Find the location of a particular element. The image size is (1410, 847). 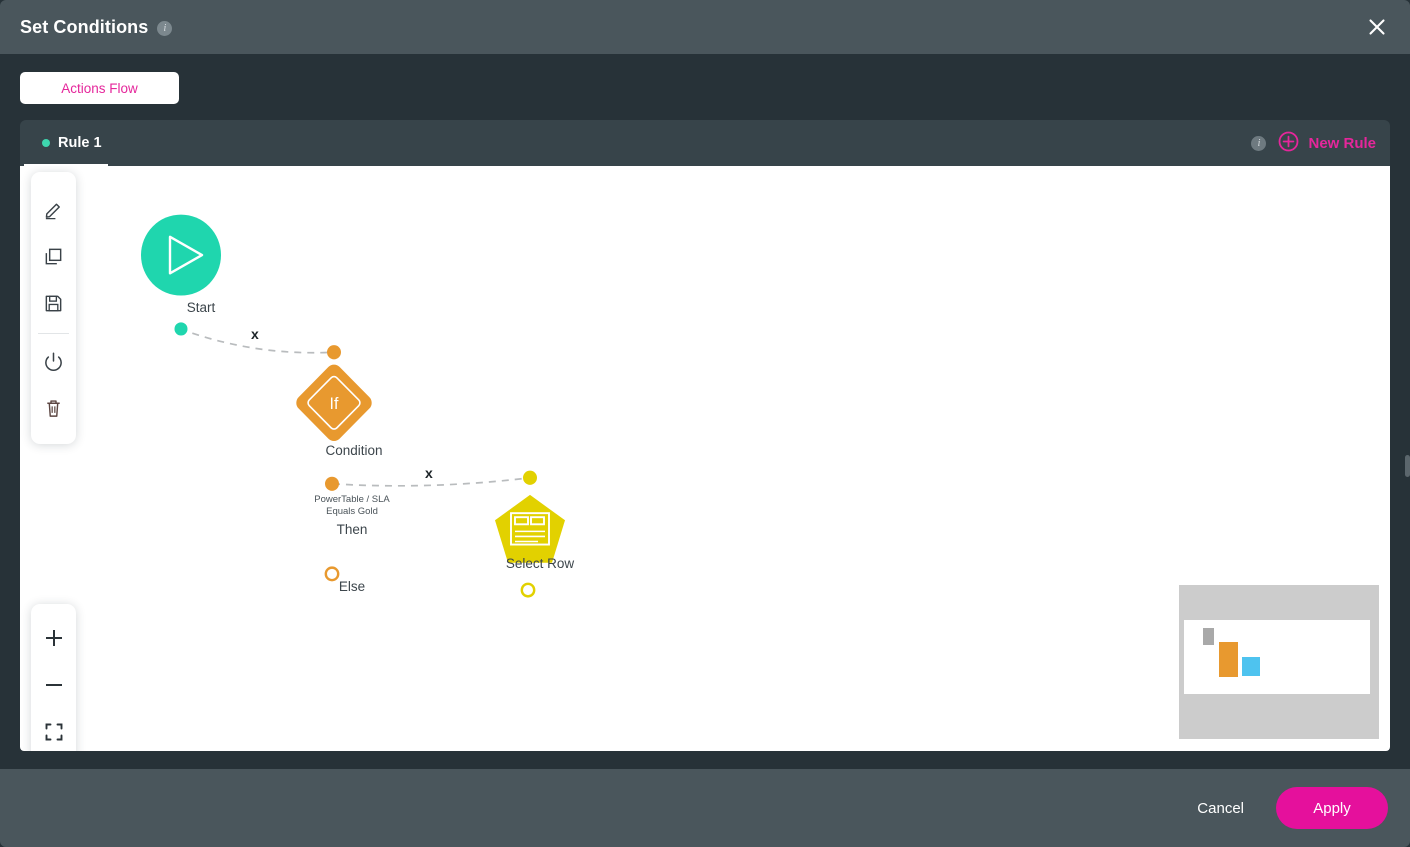

dialog-header: Set Conditions i is located at coordinates (705, 27).